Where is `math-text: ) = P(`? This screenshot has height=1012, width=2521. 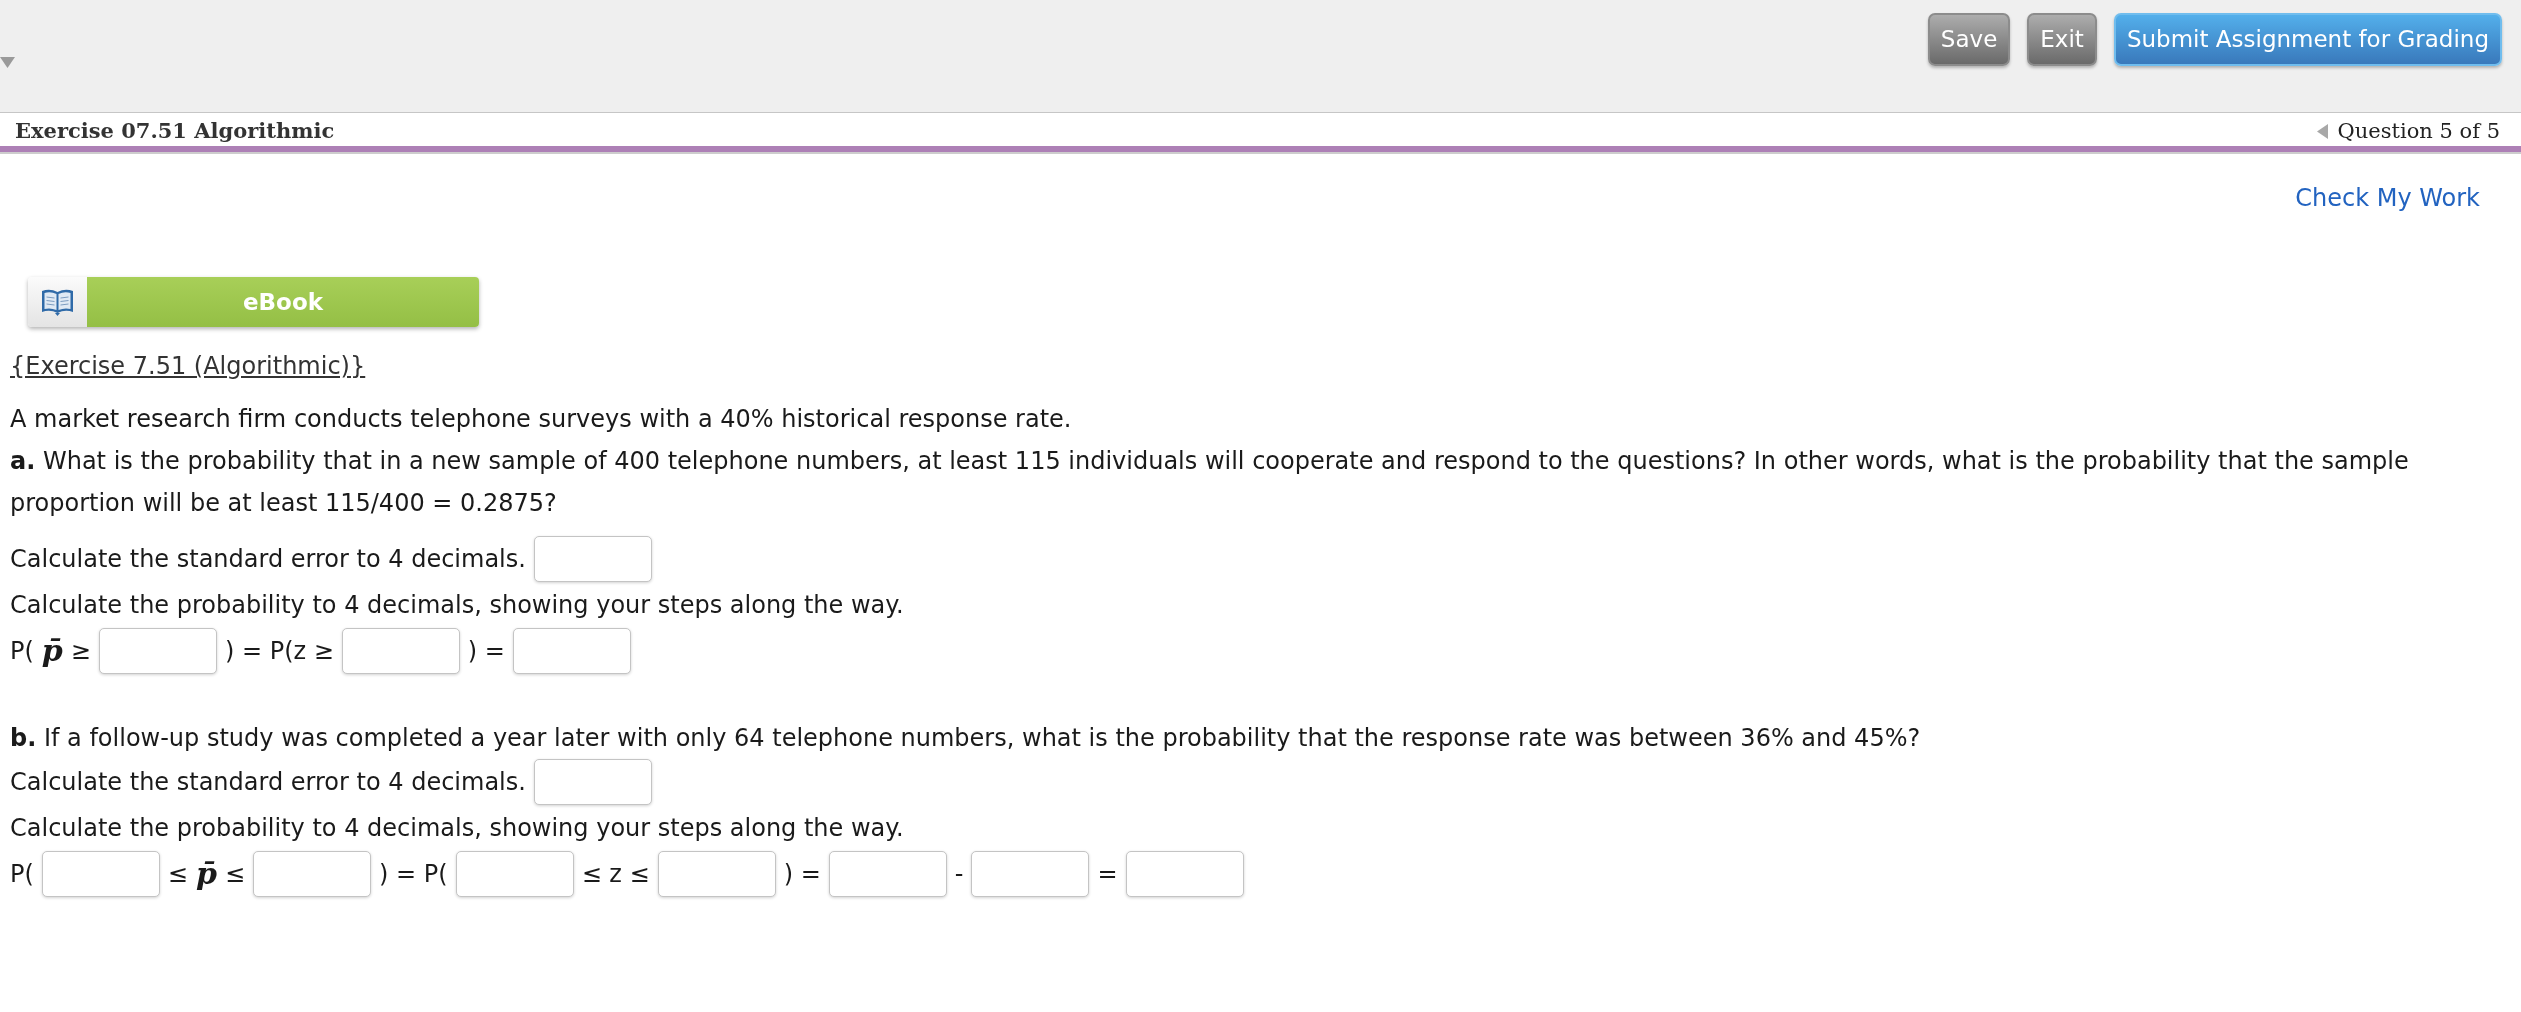
math-text: ) = P( is located at coordinates (413, 874).